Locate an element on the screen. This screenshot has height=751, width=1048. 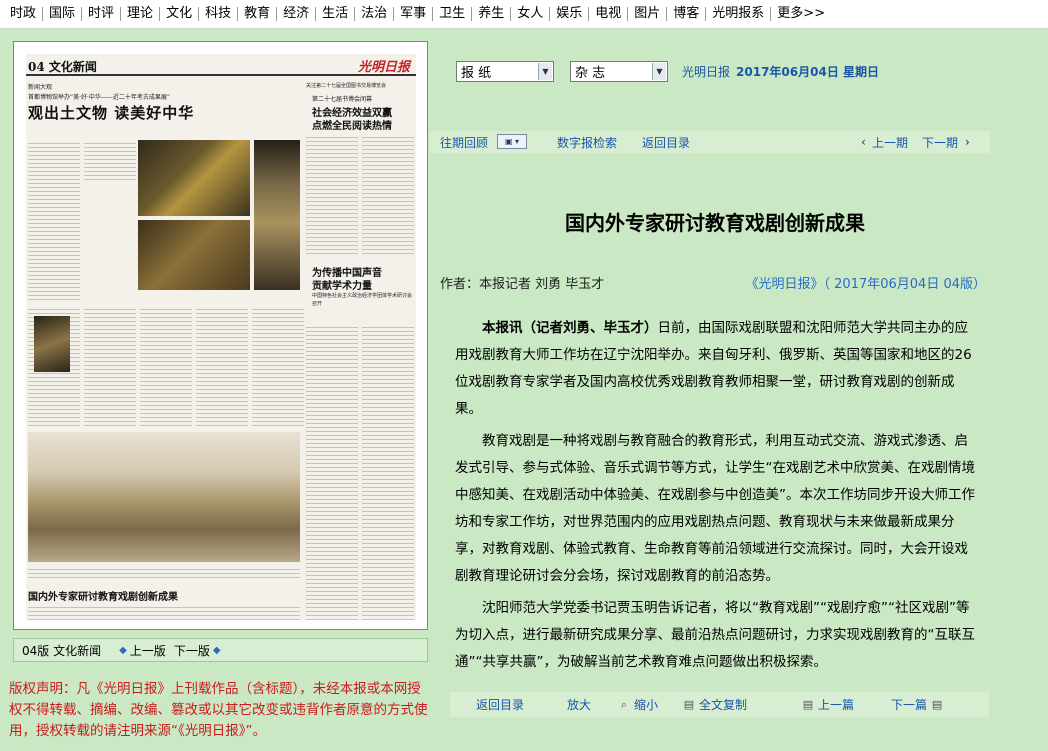
paper-section-tag-1: 新闻大观 is located at coordinates (40, 87).